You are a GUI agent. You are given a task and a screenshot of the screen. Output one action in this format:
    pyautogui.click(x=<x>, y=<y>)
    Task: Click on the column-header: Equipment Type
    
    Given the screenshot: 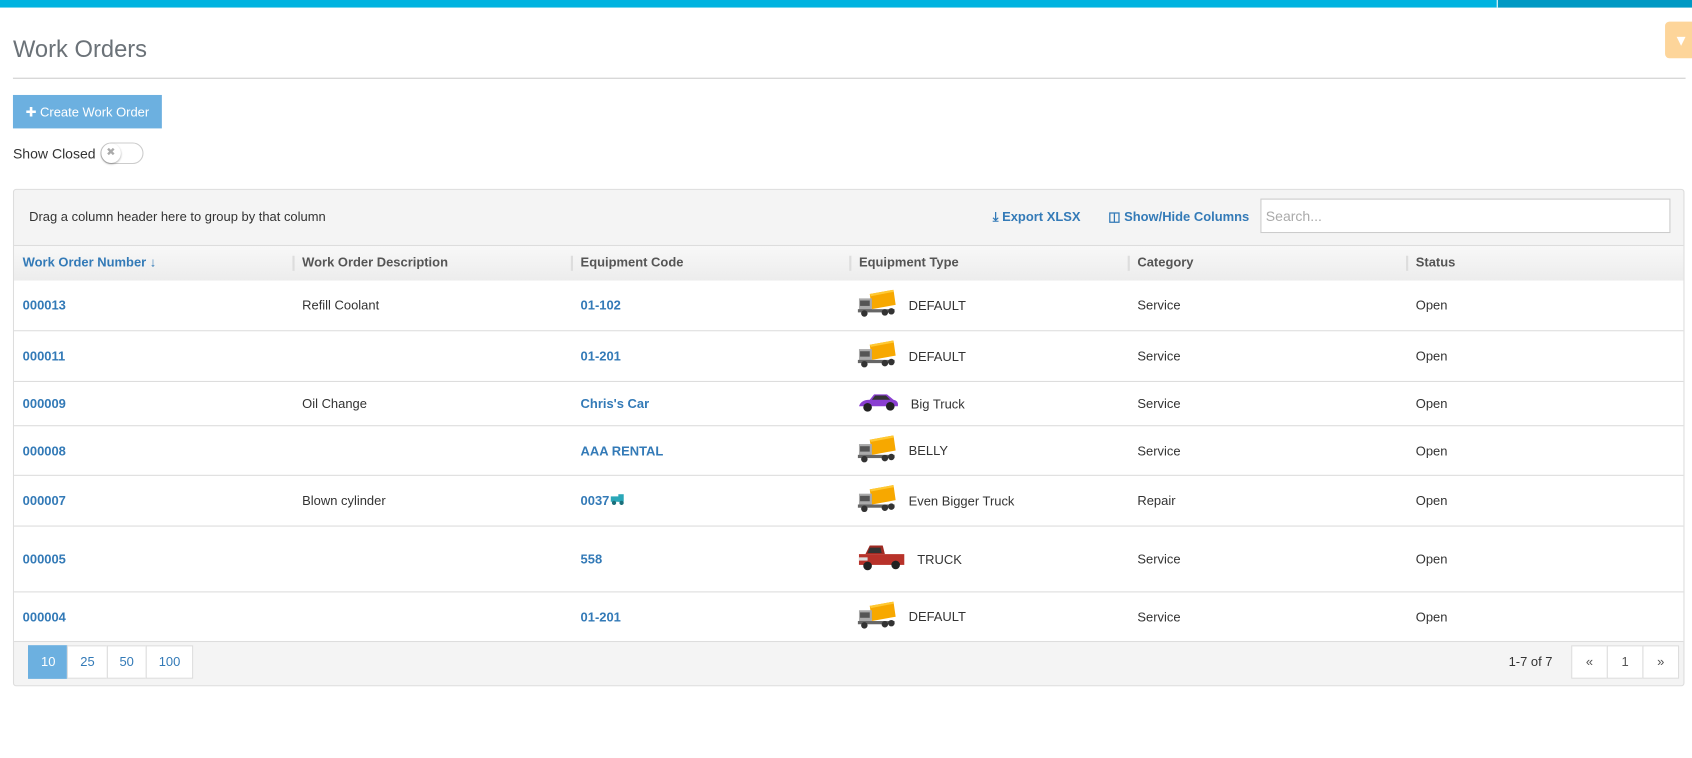 What is the action you would take?
    pyautogui.click(x=909, y=262)
    